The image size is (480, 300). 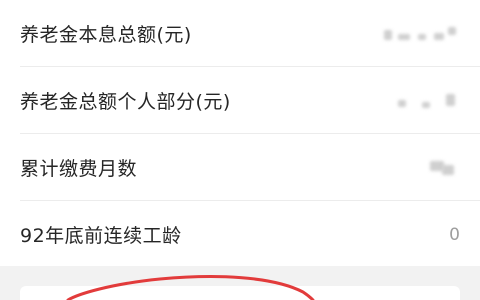 I want to click on annotation-stroke, so click(x=190, y=287).